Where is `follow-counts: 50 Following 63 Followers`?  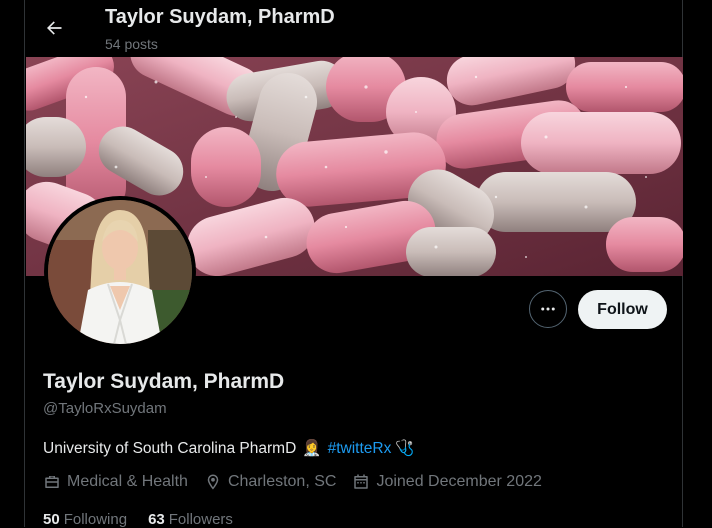
follow-counts: 50 Following 63 Followers is located at coordinates (148, 519).